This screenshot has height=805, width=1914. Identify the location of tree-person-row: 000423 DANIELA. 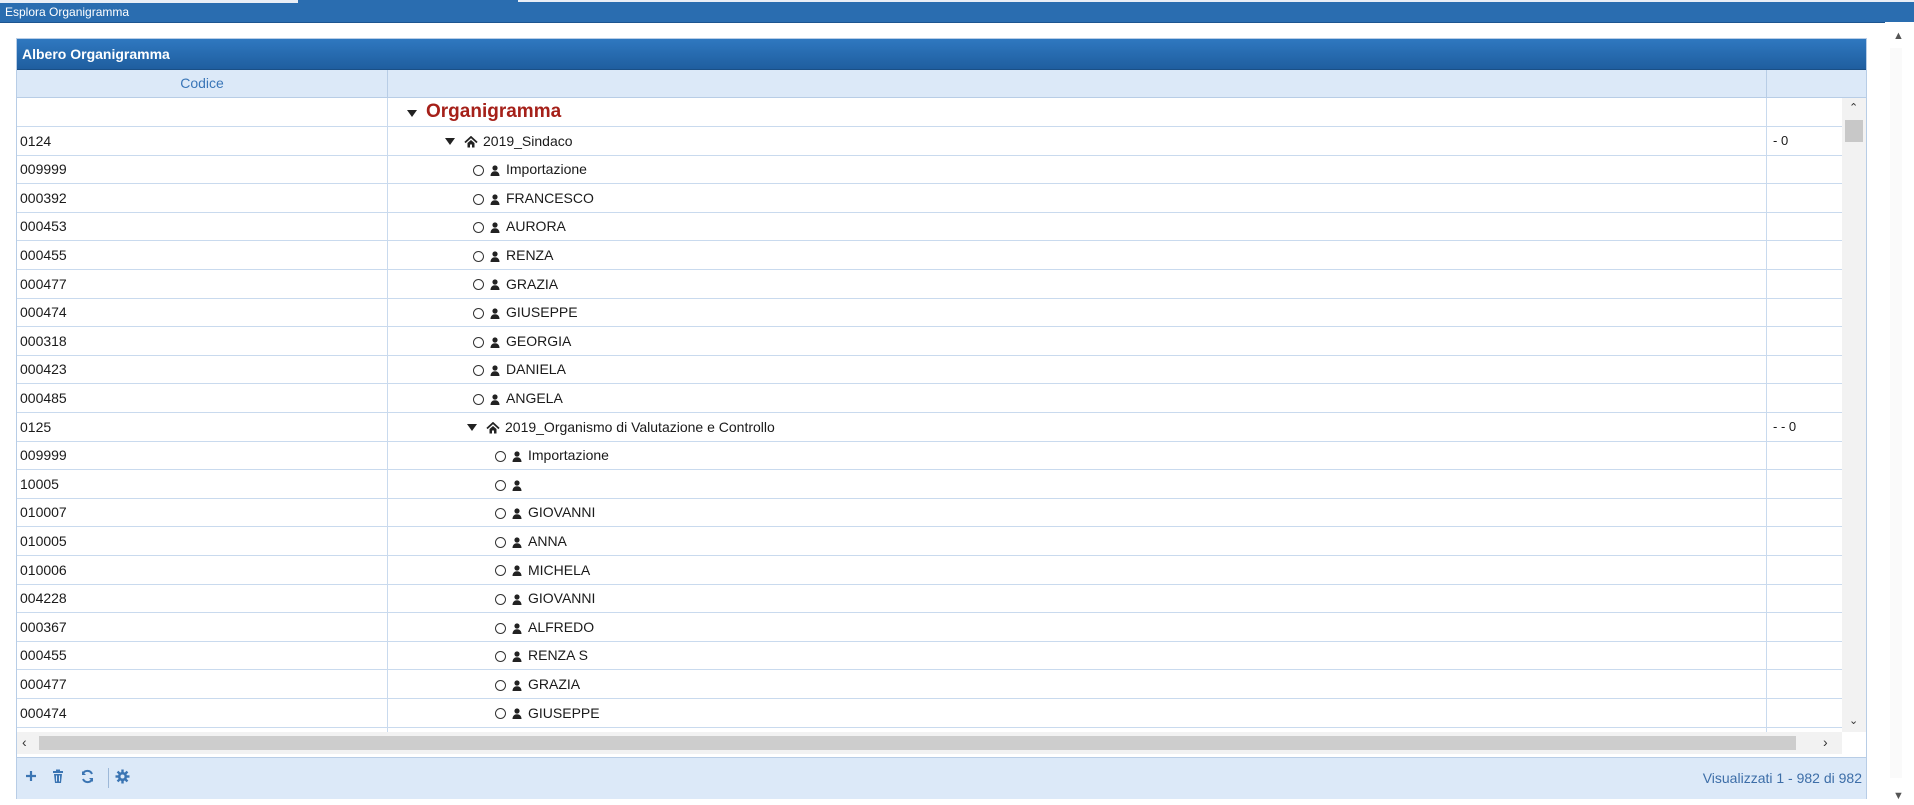
(929, 370).